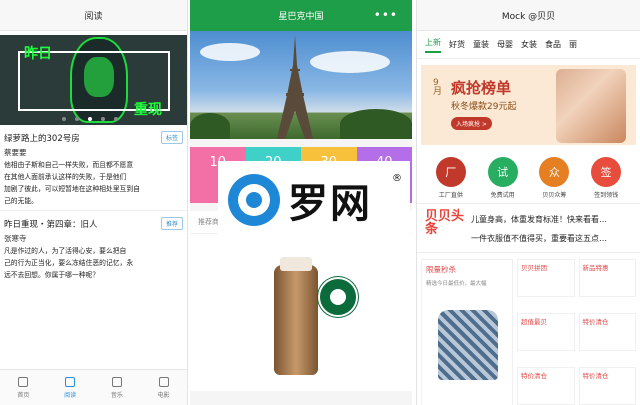 Image resolution: width=640 pixels, height=405 pixels. I want to click on reader-banner: 昨日 重现, so click(93, 80).